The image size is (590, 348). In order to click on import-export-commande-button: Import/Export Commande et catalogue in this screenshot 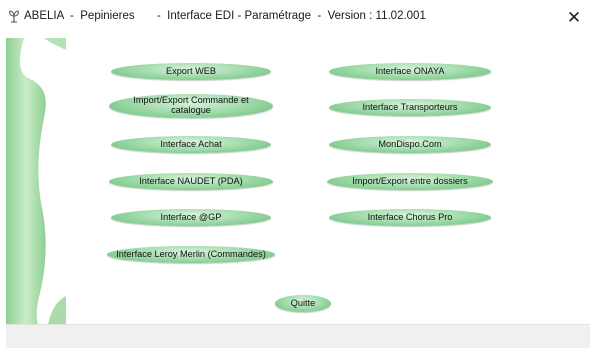, I will do `click(191, 106)`.